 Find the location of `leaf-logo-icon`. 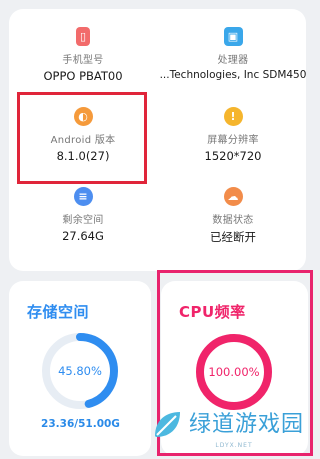

leaf-logo-icon is located at coordinates (167, 424).